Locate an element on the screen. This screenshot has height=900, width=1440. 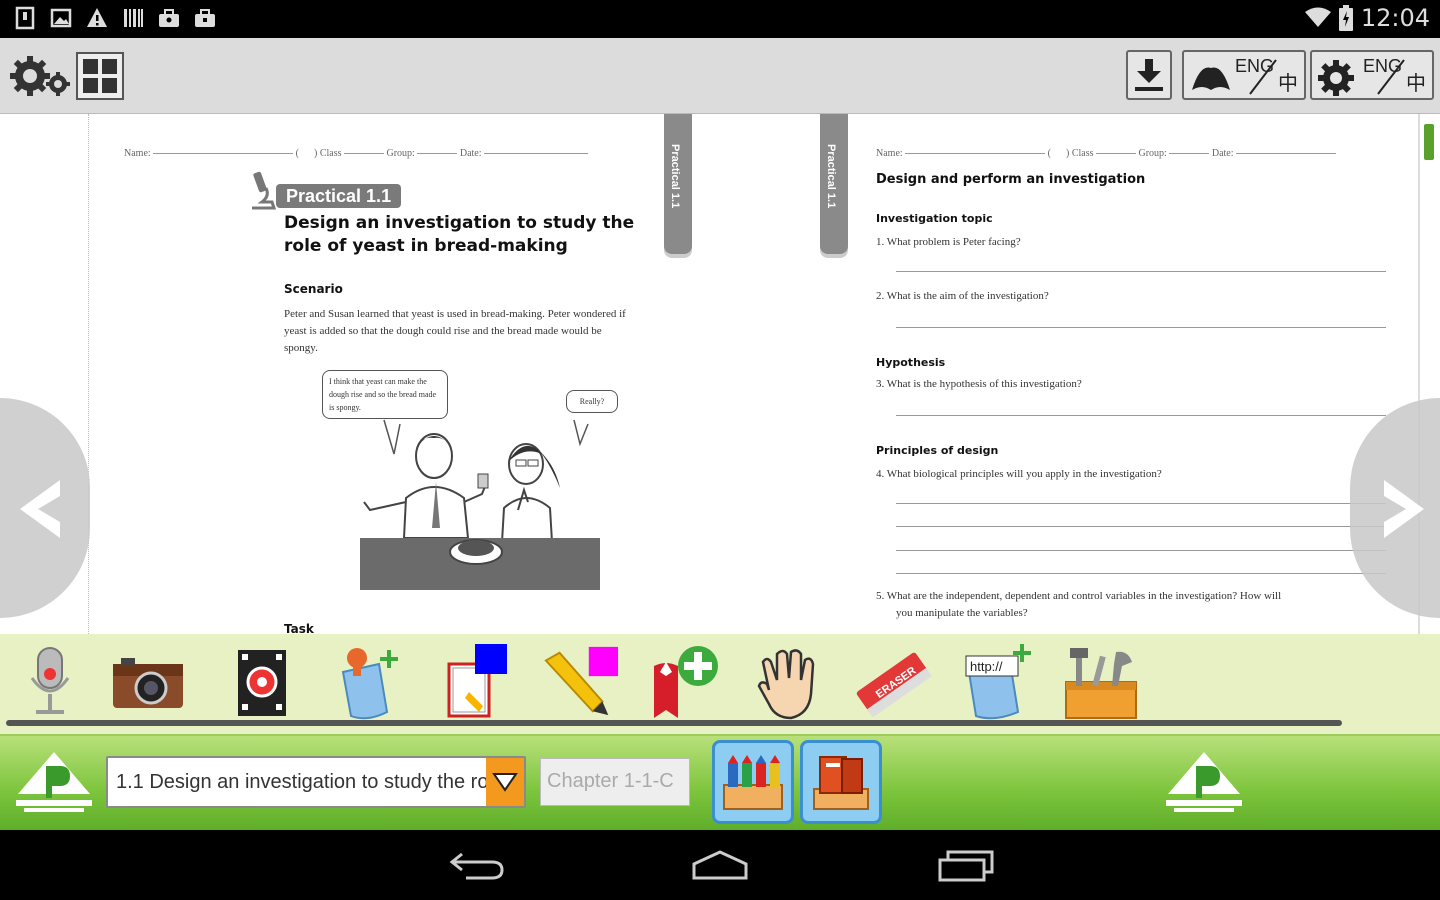
recents-icon is located at coordinates (966, 865).